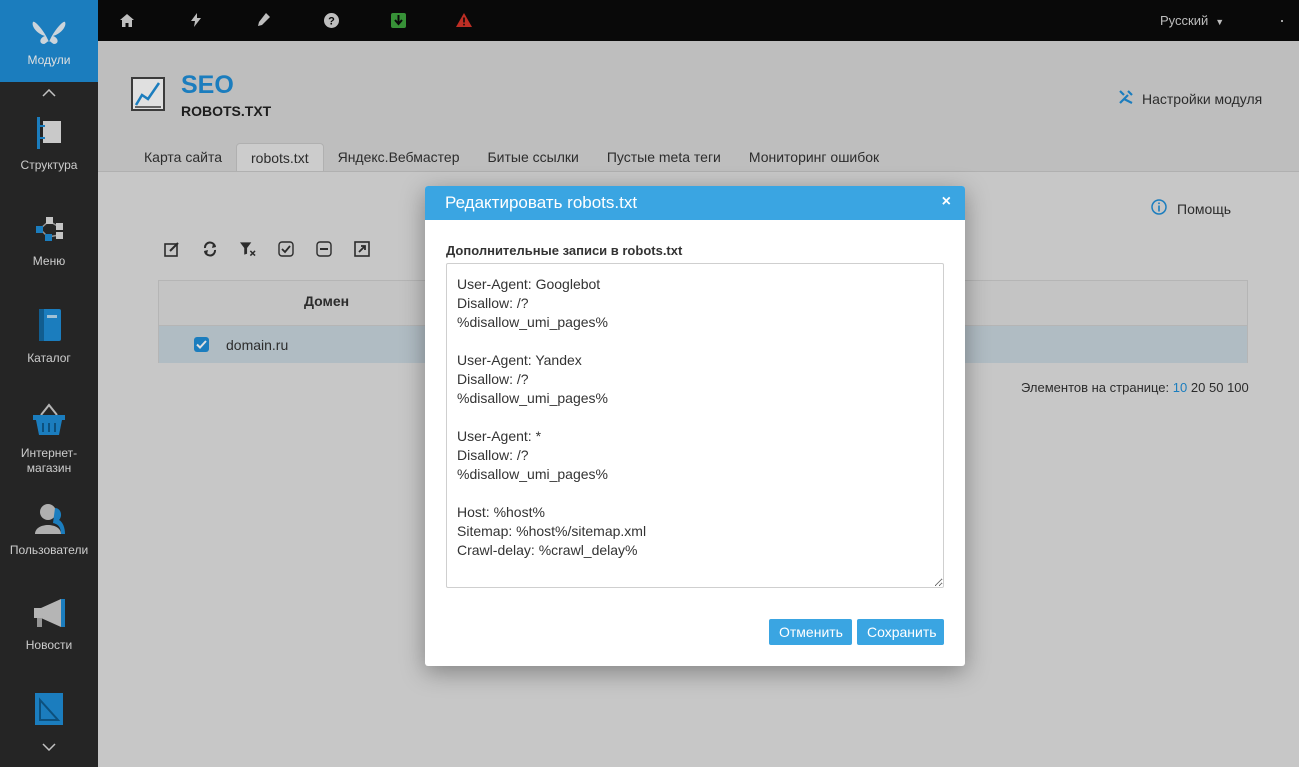 This screenshot has width=1299, height=767. I want to click on download-icon, so click(398, 20).